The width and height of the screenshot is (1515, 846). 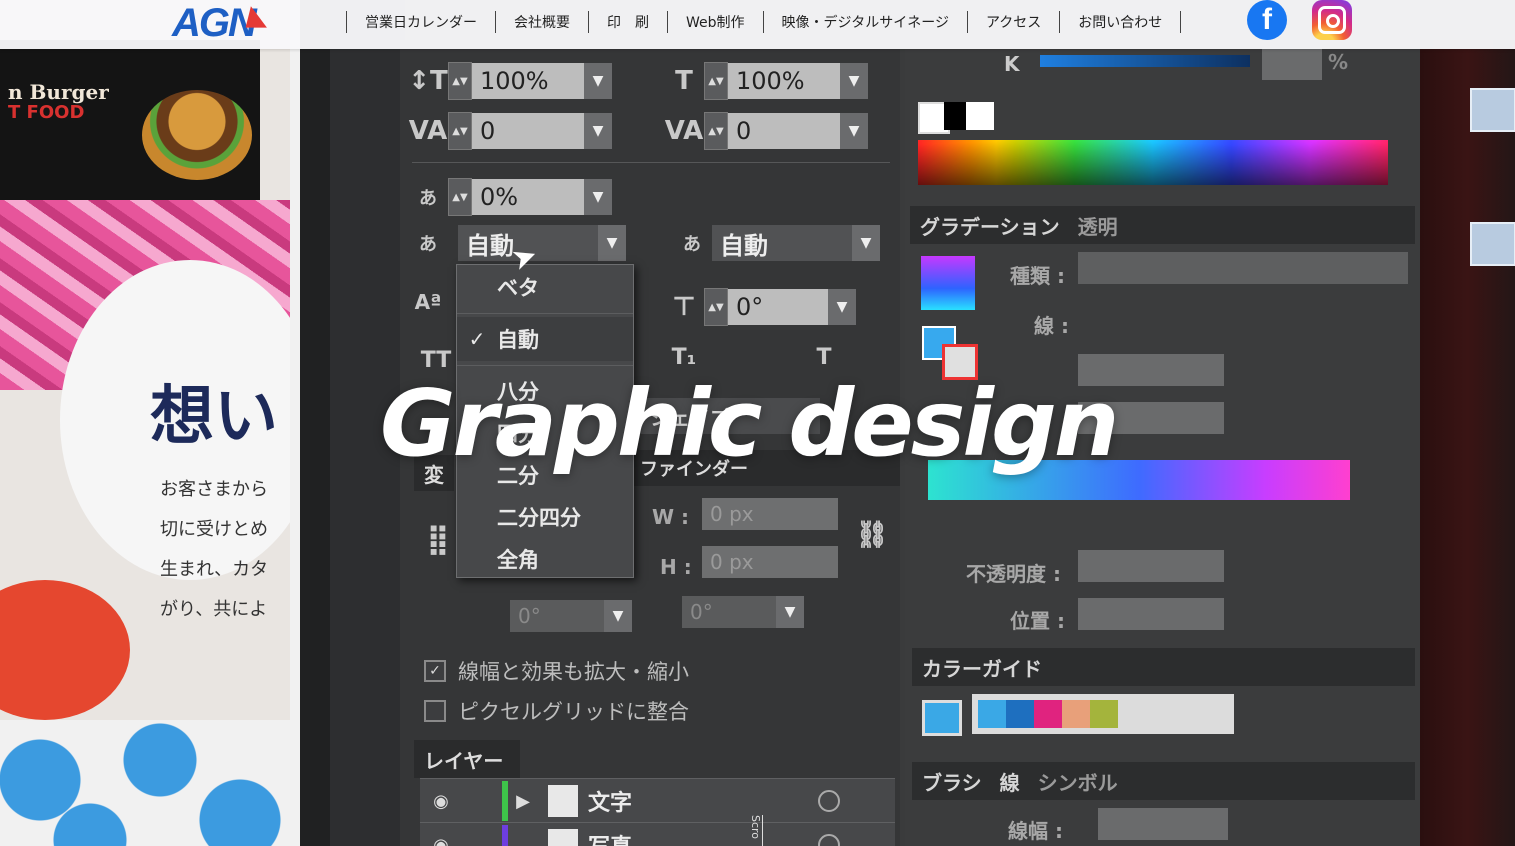 What do you see at coordinates (1010, 781) in the screenshot?
I see `line-tab: 線` at bounding box center [1010, 781].